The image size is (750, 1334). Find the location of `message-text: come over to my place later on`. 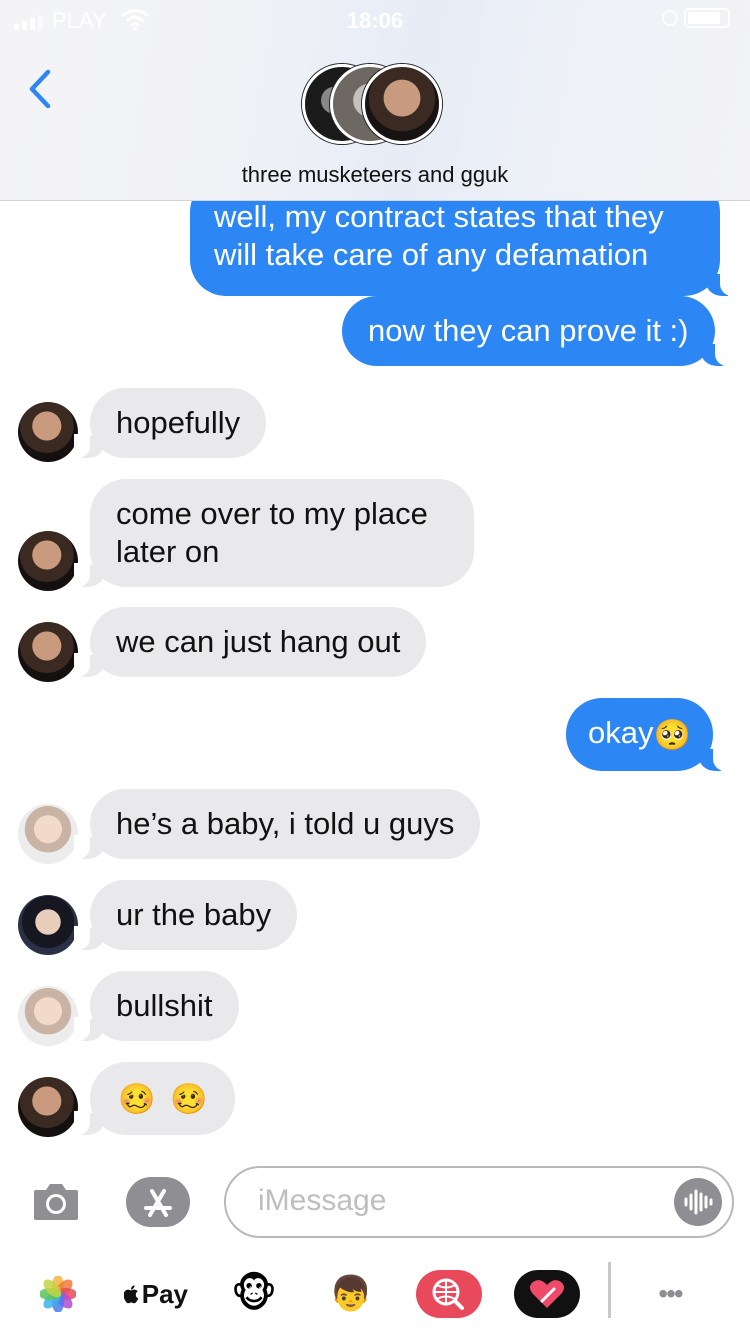

message-text: come over to my place later on is located at coordinates (272, 532).